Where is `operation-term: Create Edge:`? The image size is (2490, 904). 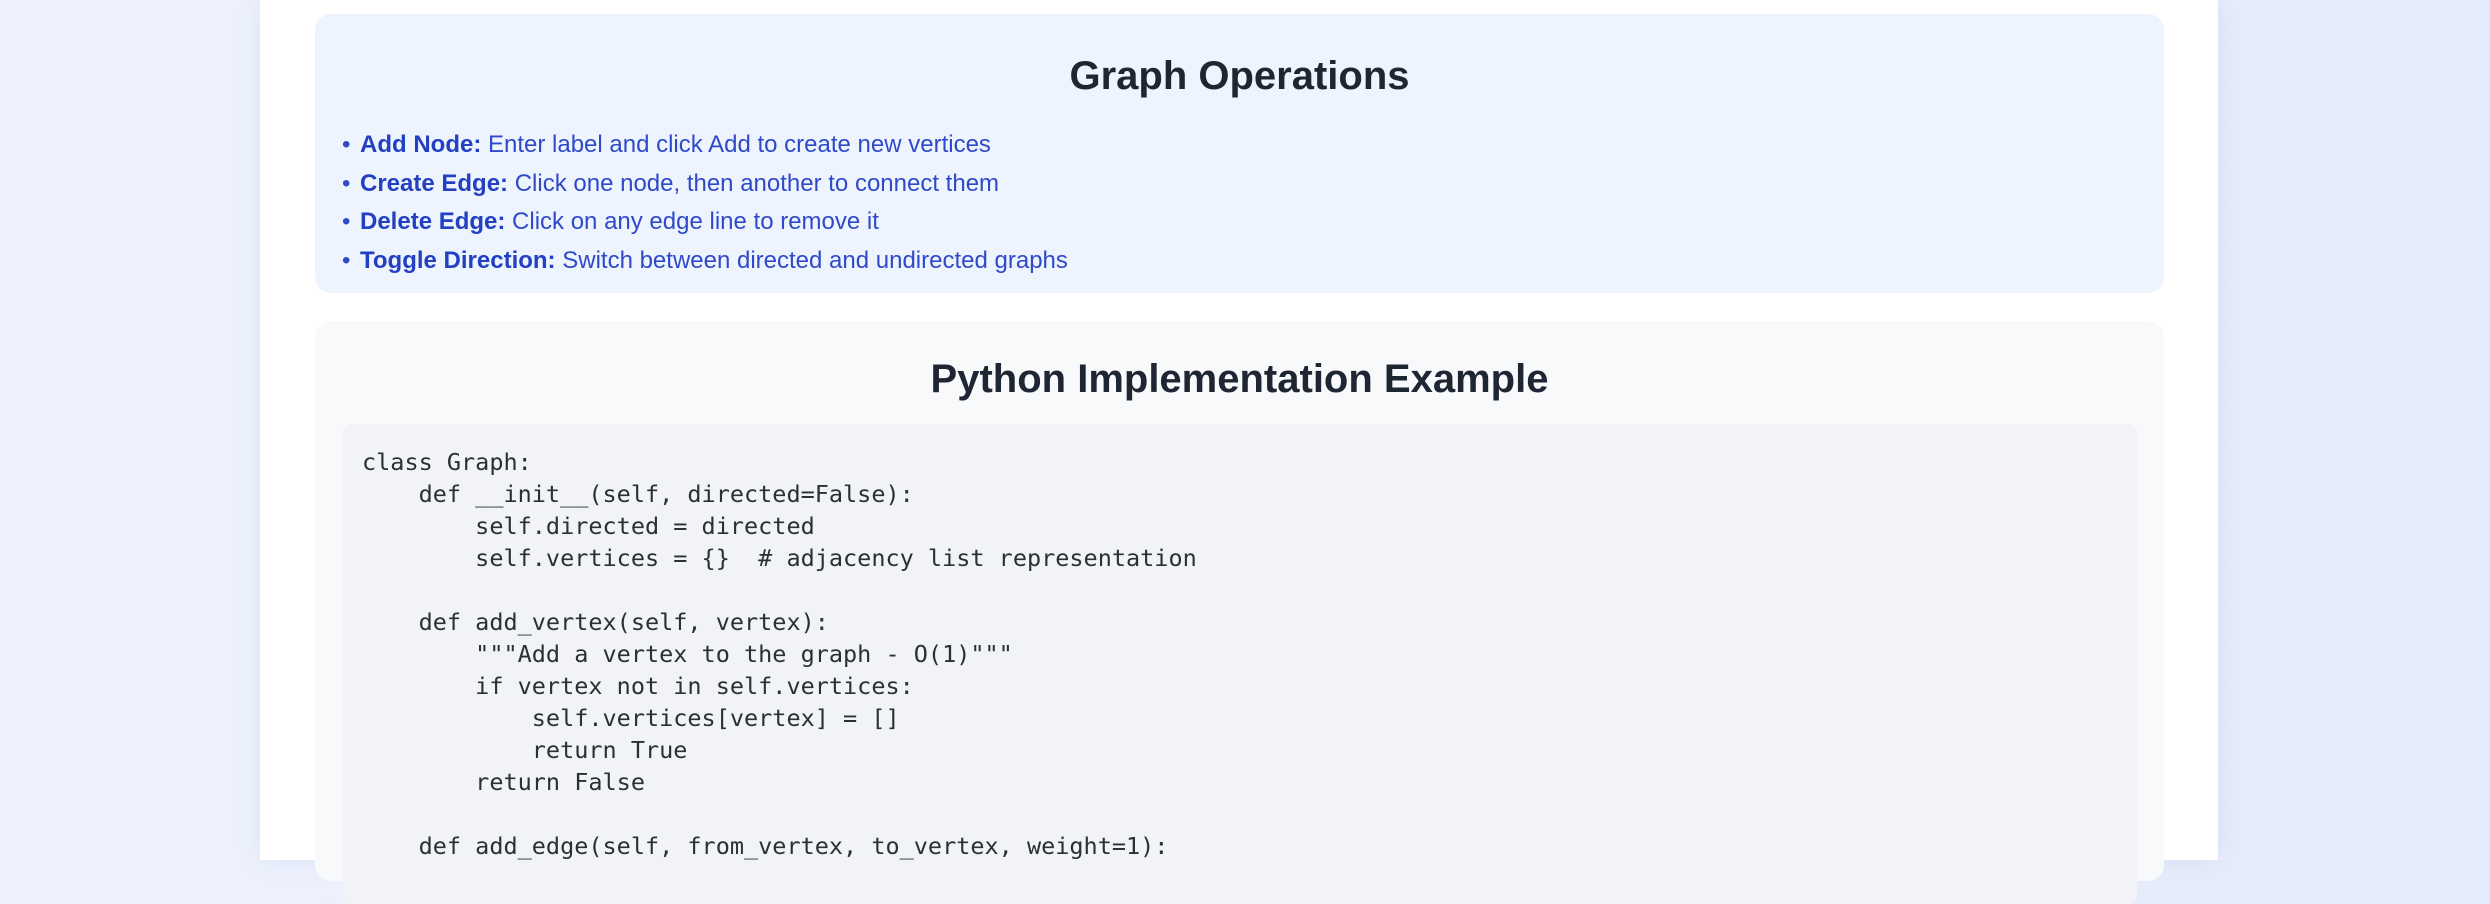
operation-term: Create Edge: is located at coordinates (434, 183).